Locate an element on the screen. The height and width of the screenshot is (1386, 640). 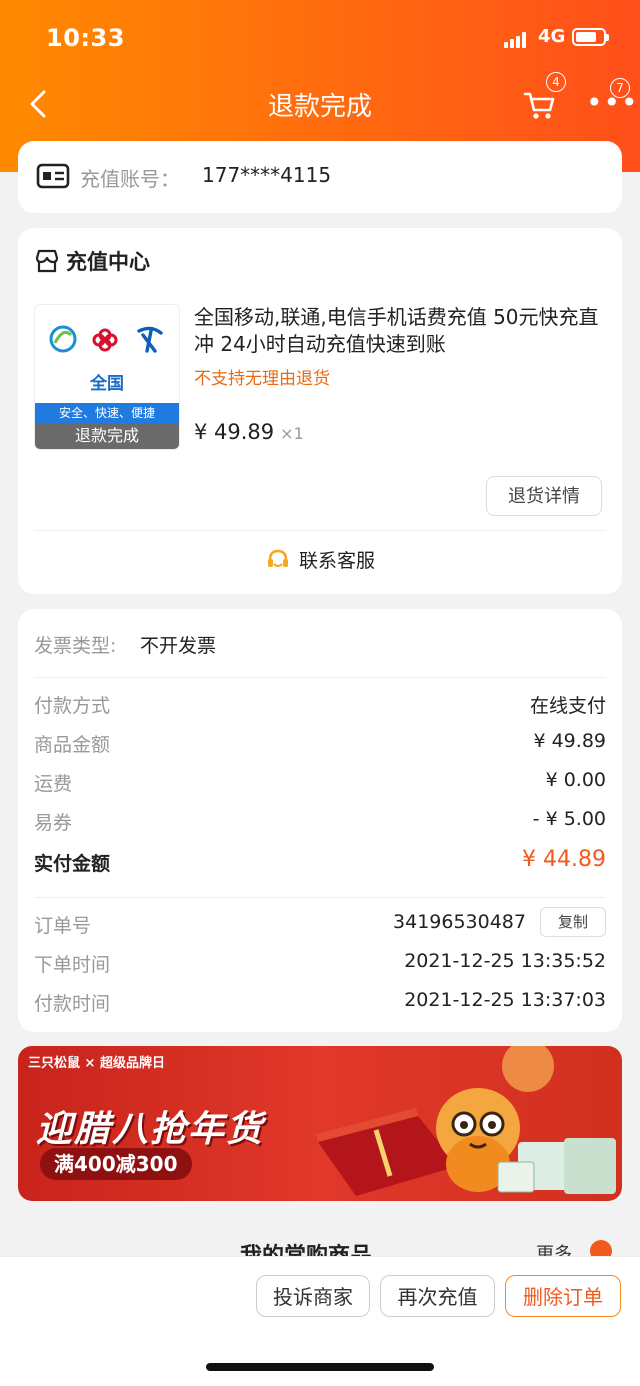
goods-amount-row: 商品金额 ¥ 49.89 is located at coordinates (320, 745).